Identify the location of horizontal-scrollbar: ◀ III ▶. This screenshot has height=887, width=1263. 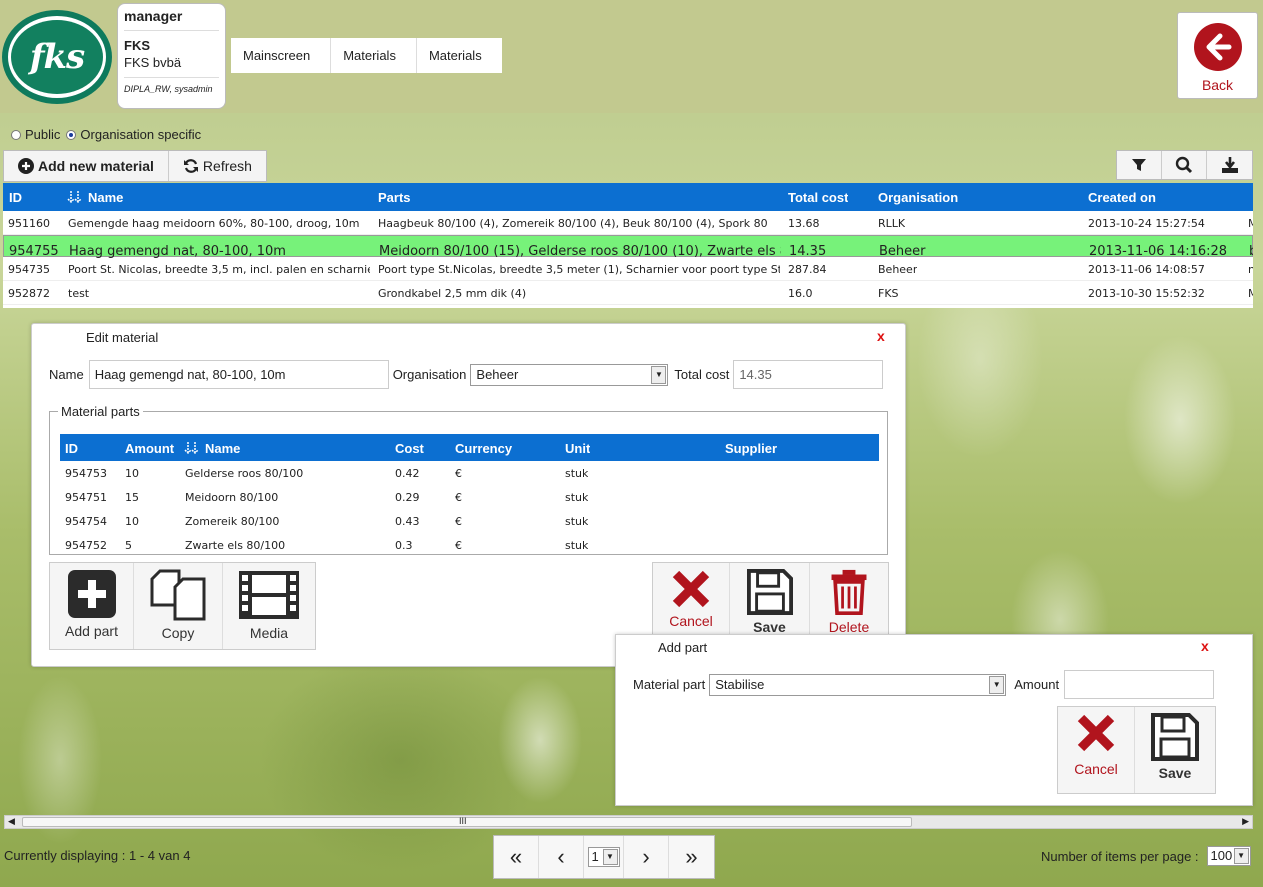
(628, 822).